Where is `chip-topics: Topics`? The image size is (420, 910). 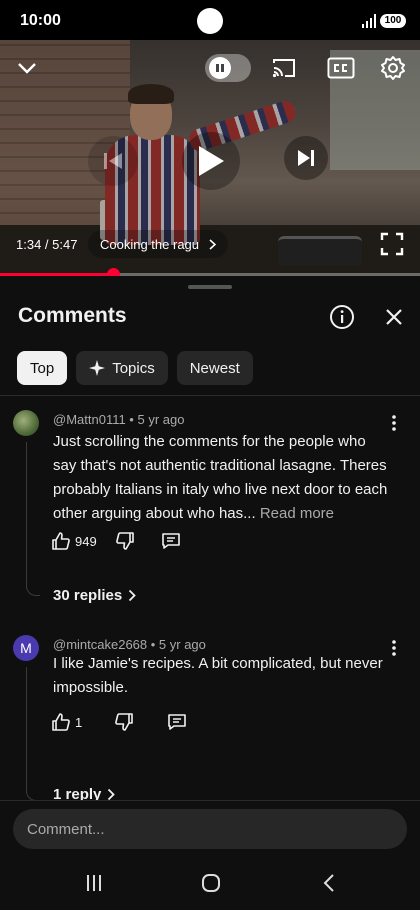 chip-topics: Topics is located at coordinates (122, 368).